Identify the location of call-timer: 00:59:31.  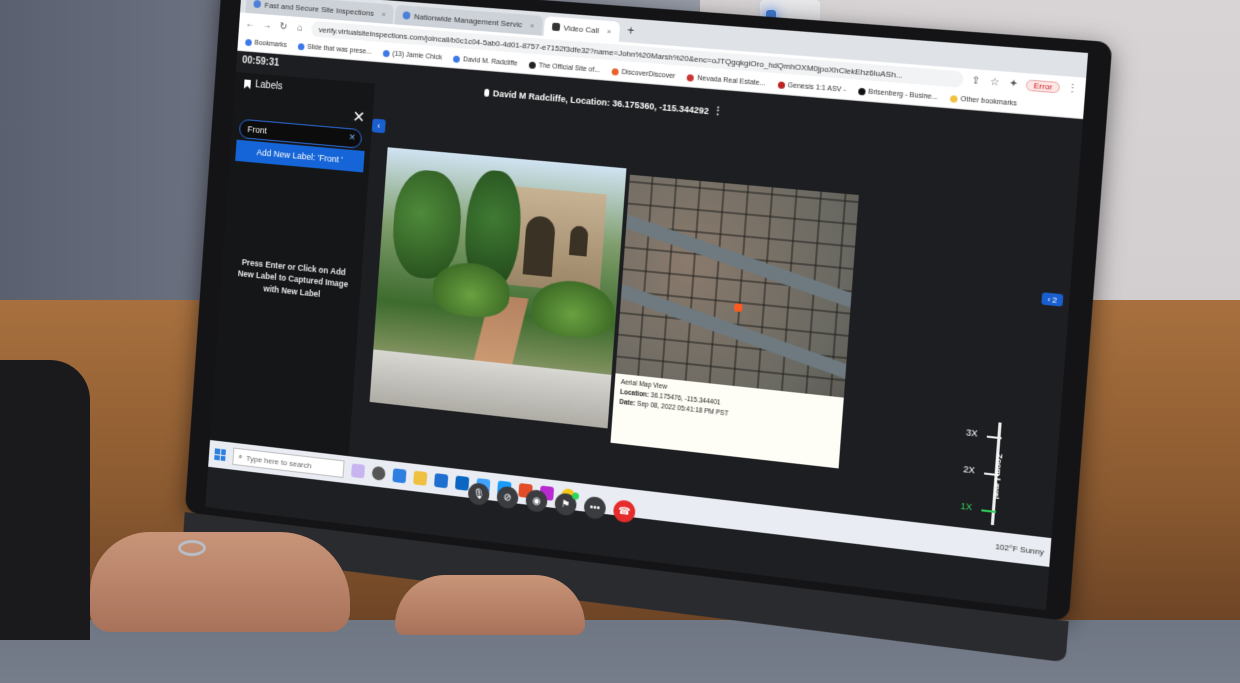
(260, 62).